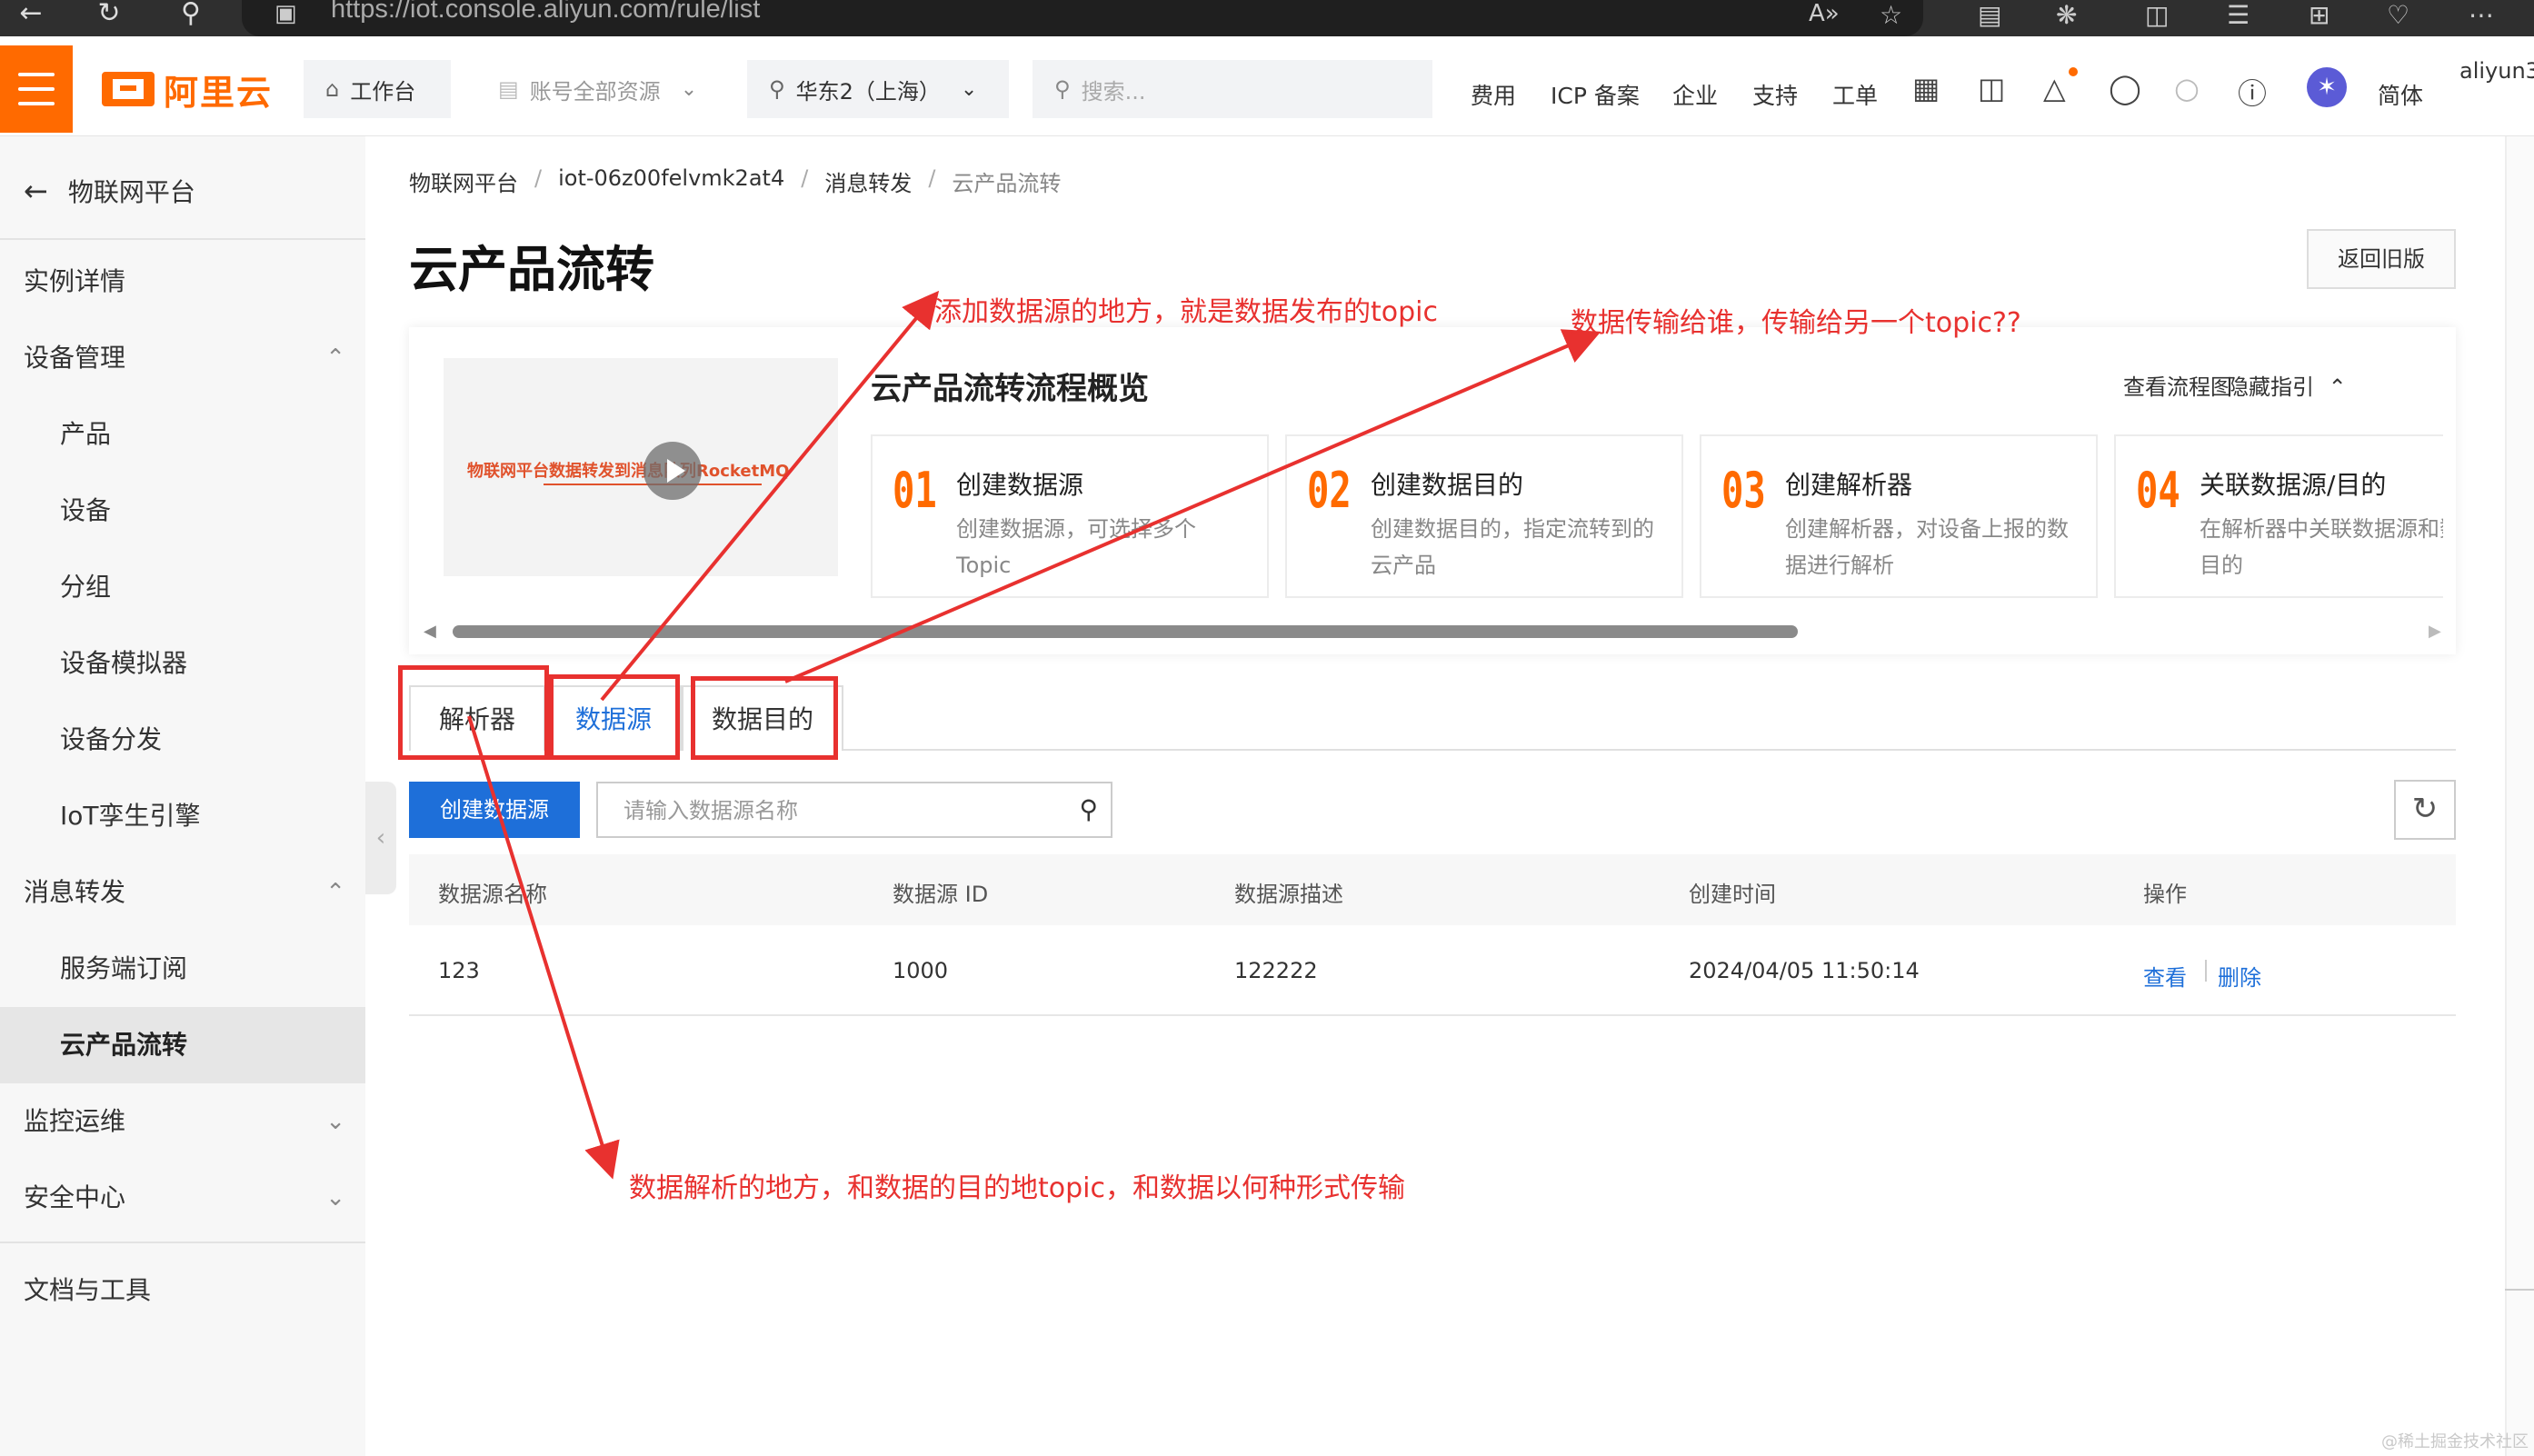 The width and height of the screenshot is (2534, 1456). What do you see at coordinates (641, 467) in the screenshot?
I see `tutorial-video: 物联网平台数据转发到消息队列RocketMQ` at bounding box center [641, 467].